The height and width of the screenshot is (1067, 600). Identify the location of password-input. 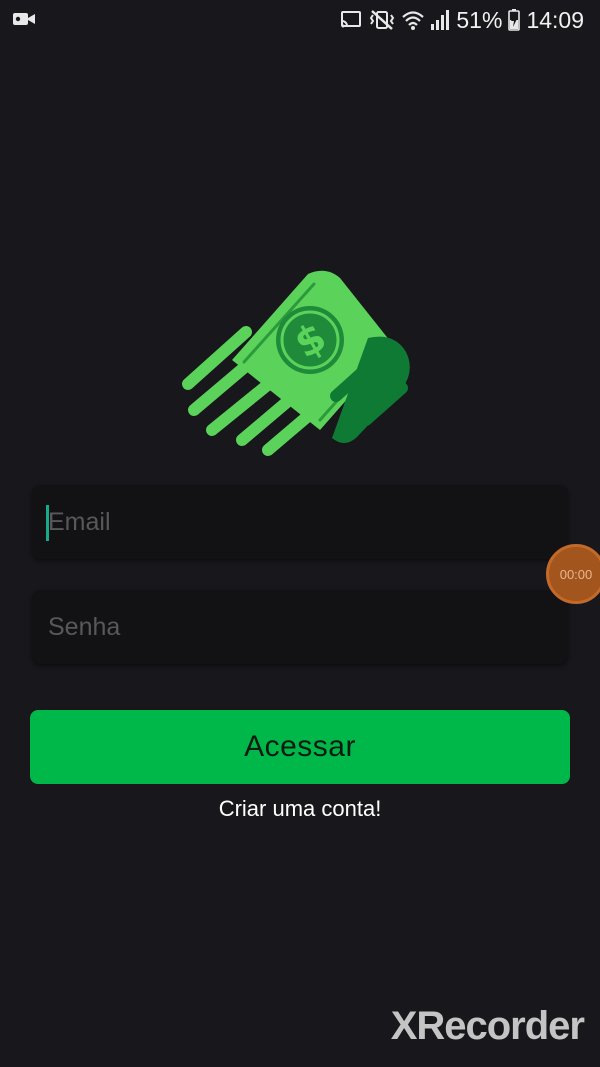
(298, 627).